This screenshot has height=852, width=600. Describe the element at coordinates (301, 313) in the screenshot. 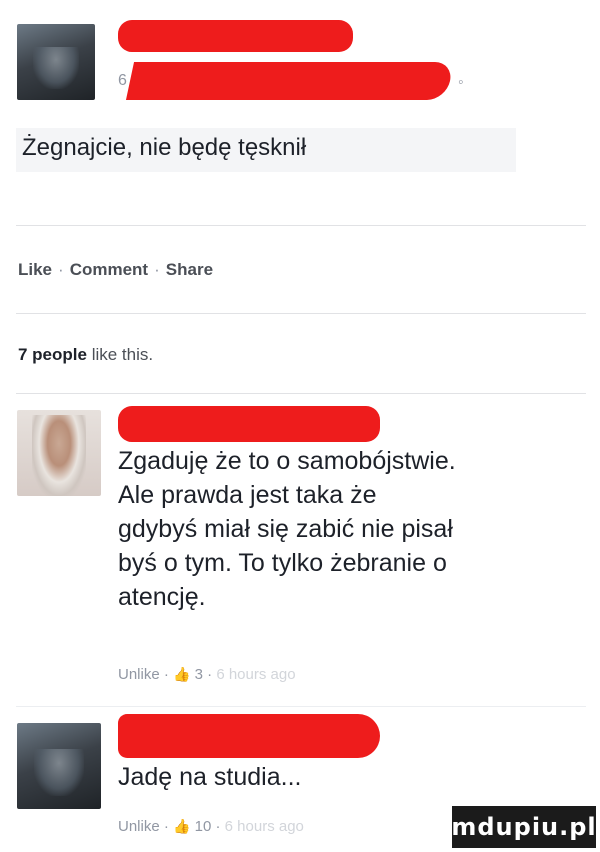

I see `actions-divider` at that location.